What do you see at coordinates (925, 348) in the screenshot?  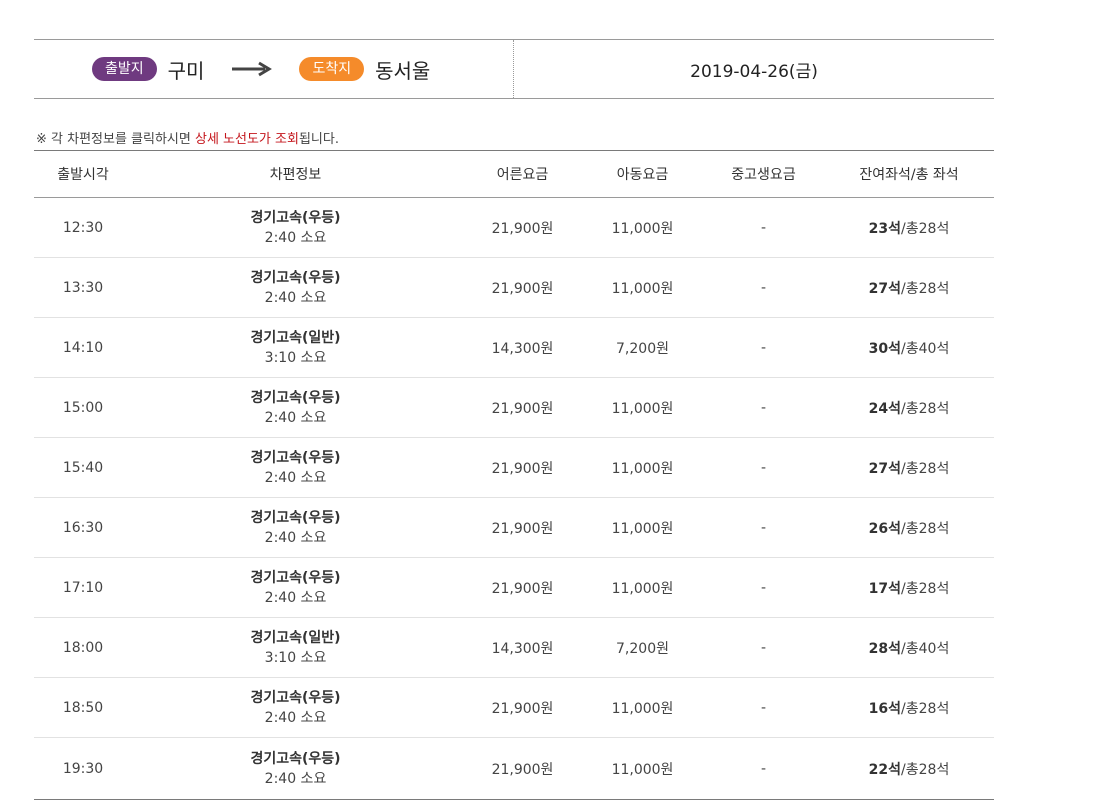 I see `row-seats-total: /총40석` at bounding box center [925, 348].